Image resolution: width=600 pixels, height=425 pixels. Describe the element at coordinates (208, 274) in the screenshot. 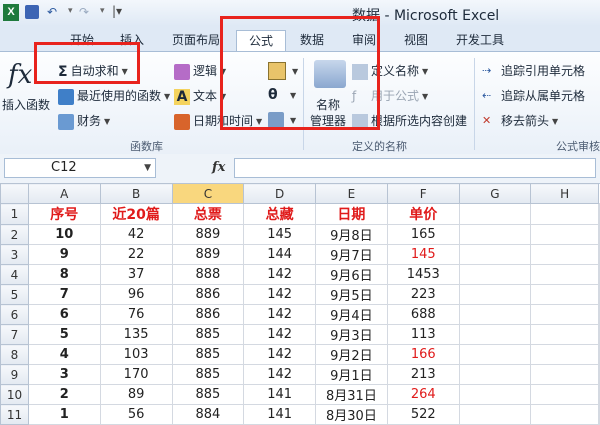

I see `cell: 888` at that location.